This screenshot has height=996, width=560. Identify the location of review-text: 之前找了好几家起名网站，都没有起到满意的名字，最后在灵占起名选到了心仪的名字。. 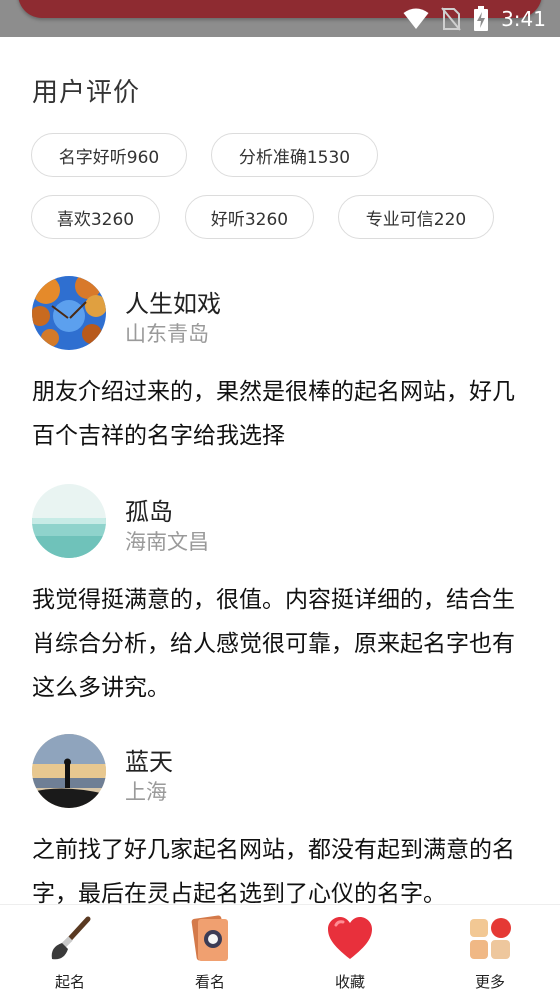
(273, 872).